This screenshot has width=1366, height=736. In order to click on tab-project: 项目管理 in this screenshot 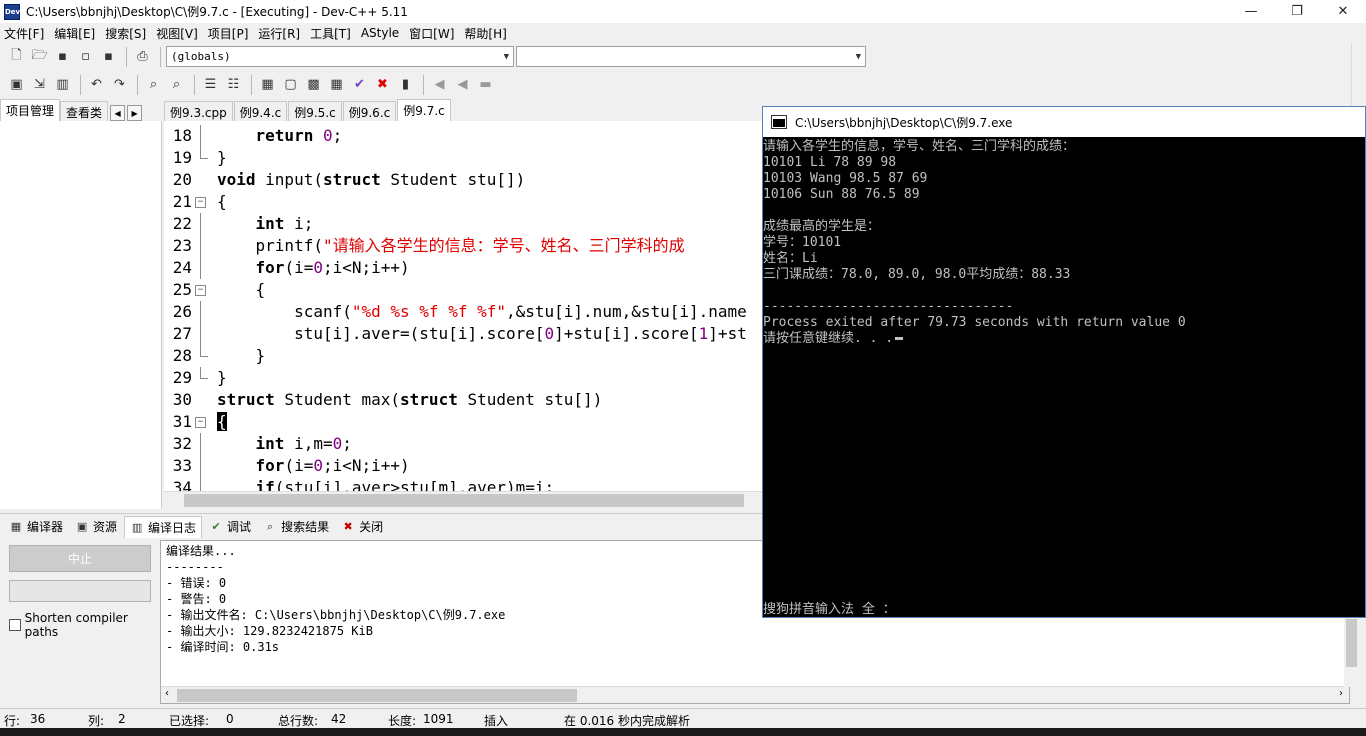, I will do `click(30, 110)`.